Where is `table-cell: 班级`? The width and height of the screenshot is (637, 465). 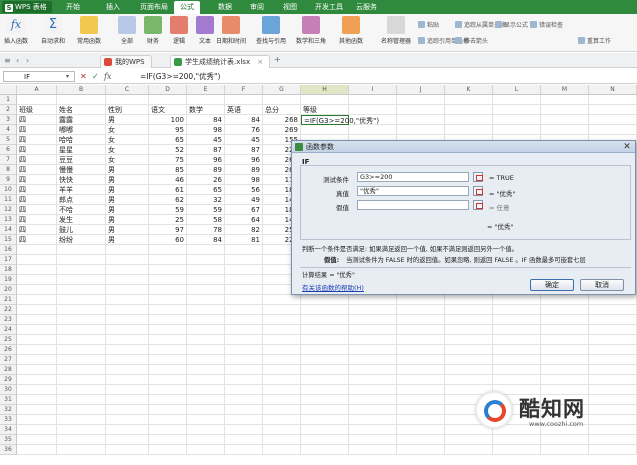 table-cell: 班级 is located at coordinates (37, 110).